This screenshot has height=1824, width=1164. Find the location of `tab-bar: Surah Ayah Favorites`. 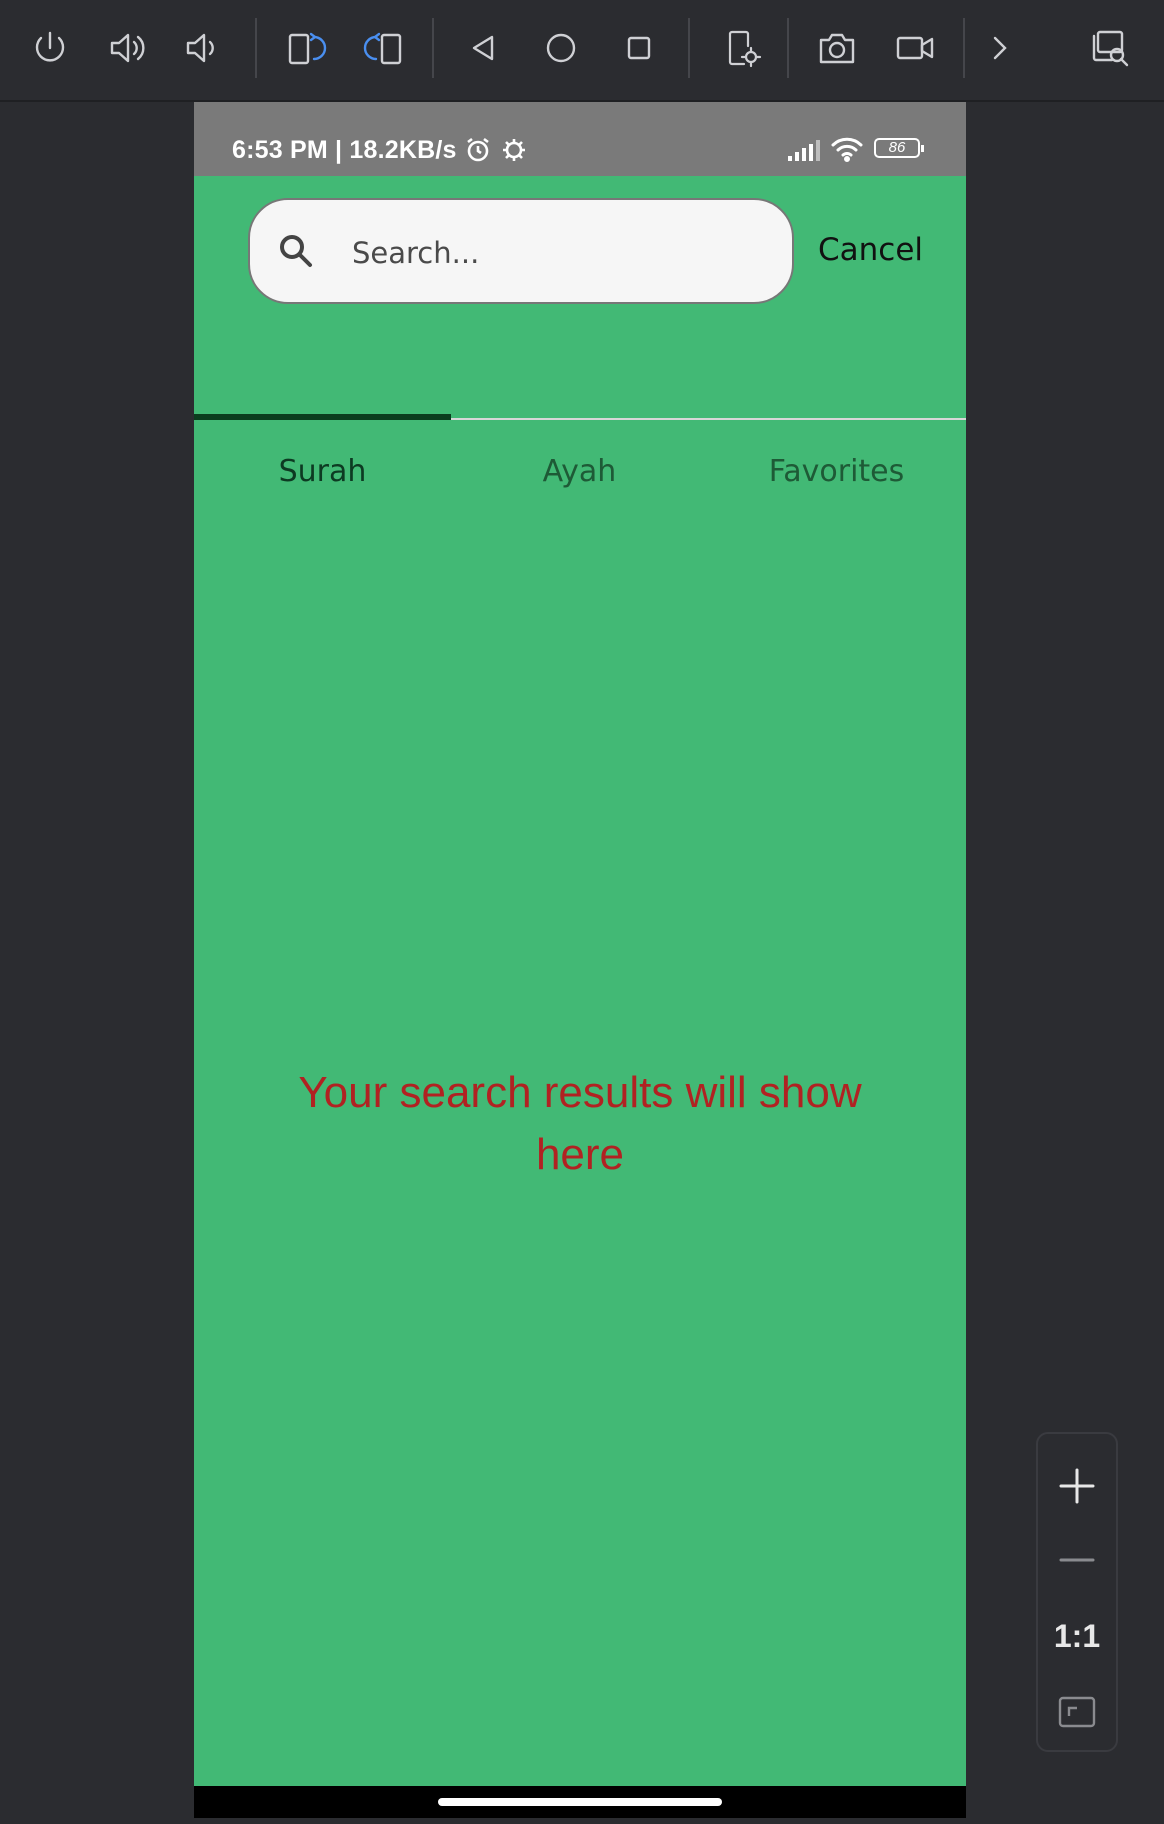

tab-bar: Surah Ayah Favorites is located at coordinates (580, 470).